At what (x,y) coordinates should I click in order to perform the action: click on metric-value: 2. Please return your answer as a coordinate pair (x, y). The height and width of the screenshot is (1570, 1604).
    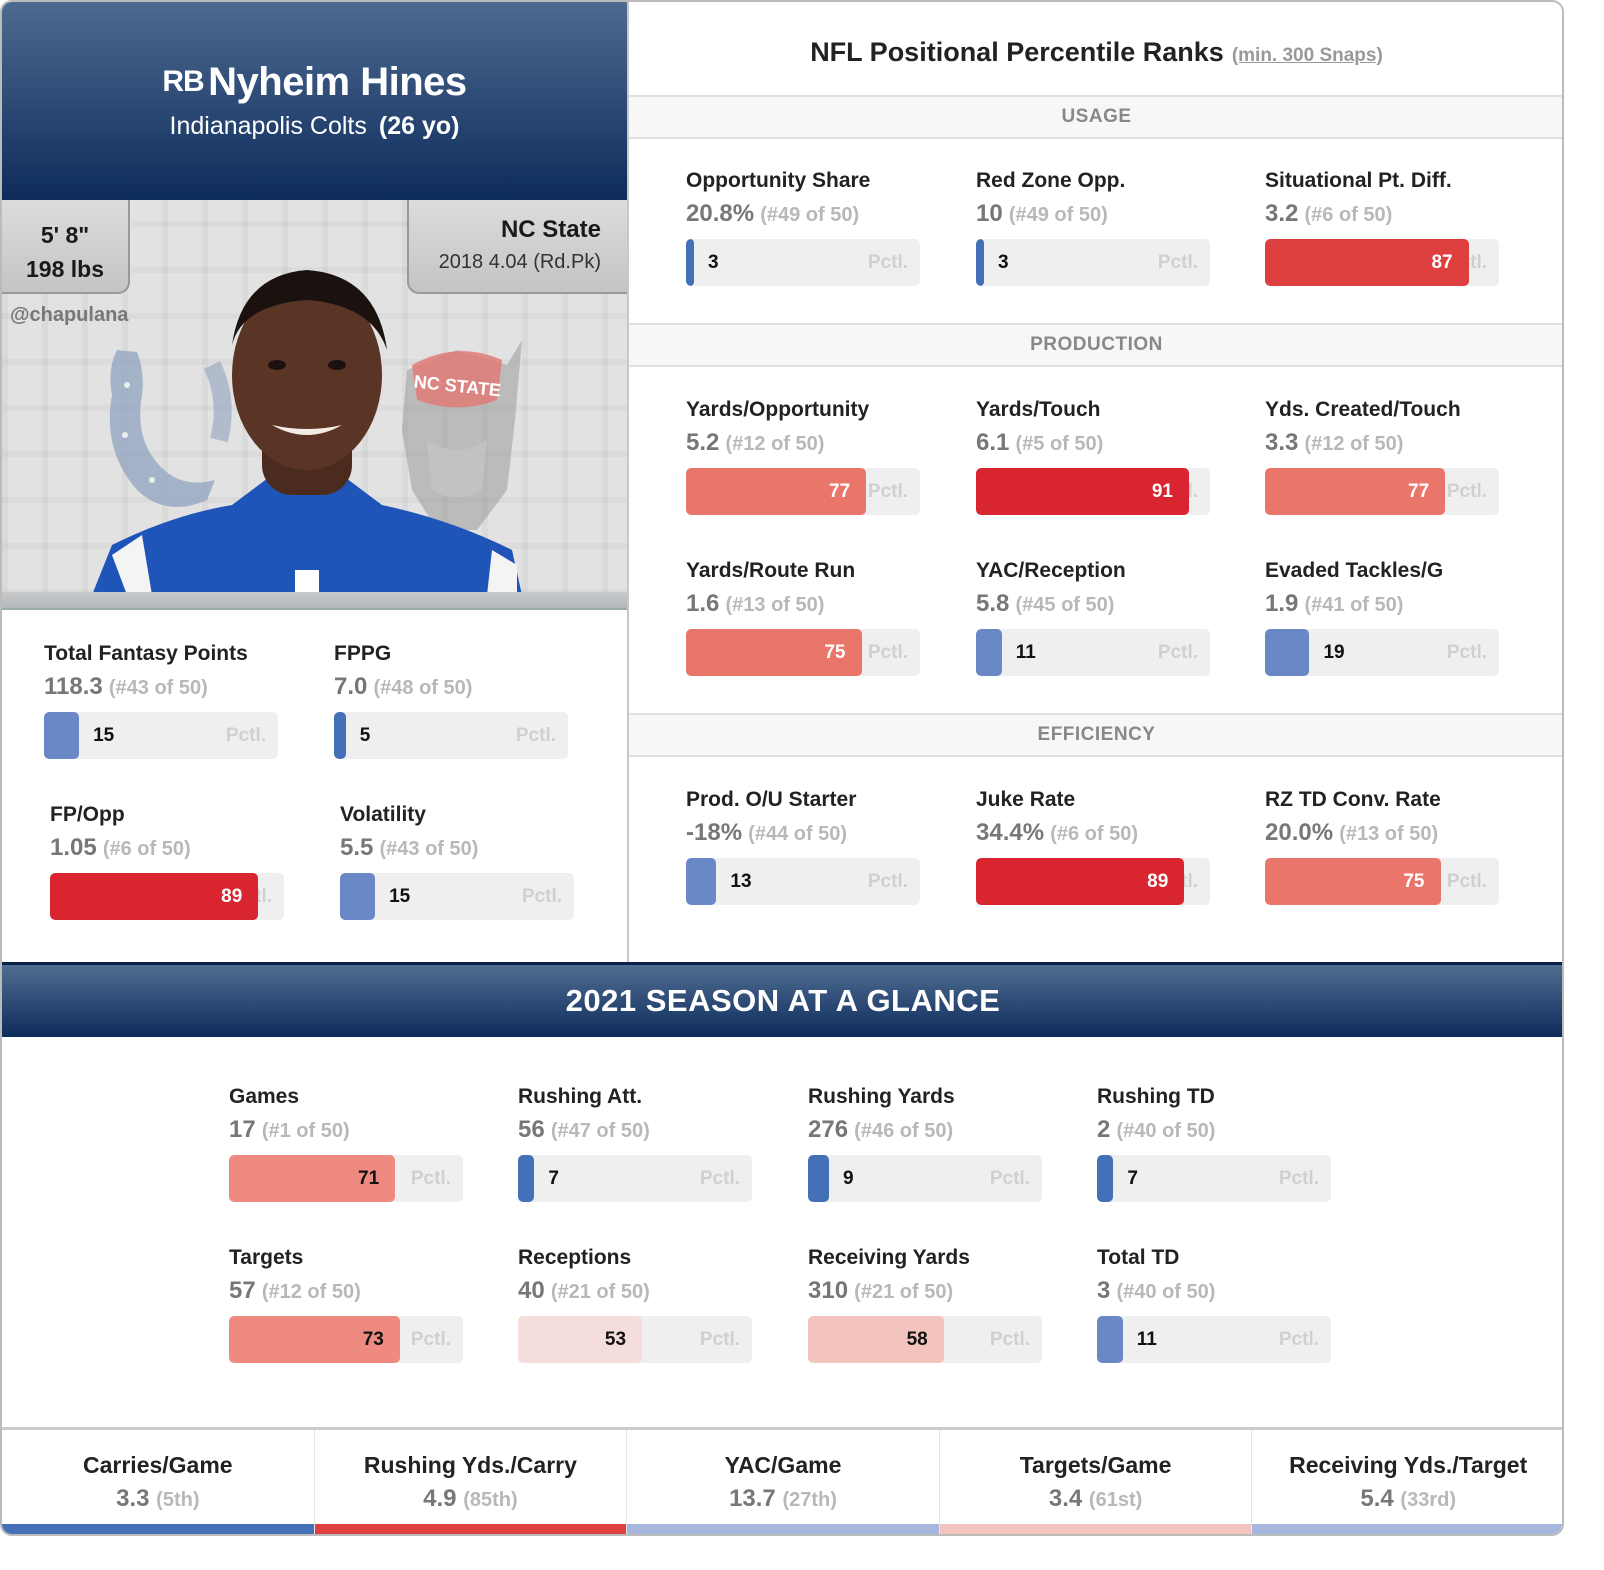
    Looking at the image, I should click on (1104, 1129).